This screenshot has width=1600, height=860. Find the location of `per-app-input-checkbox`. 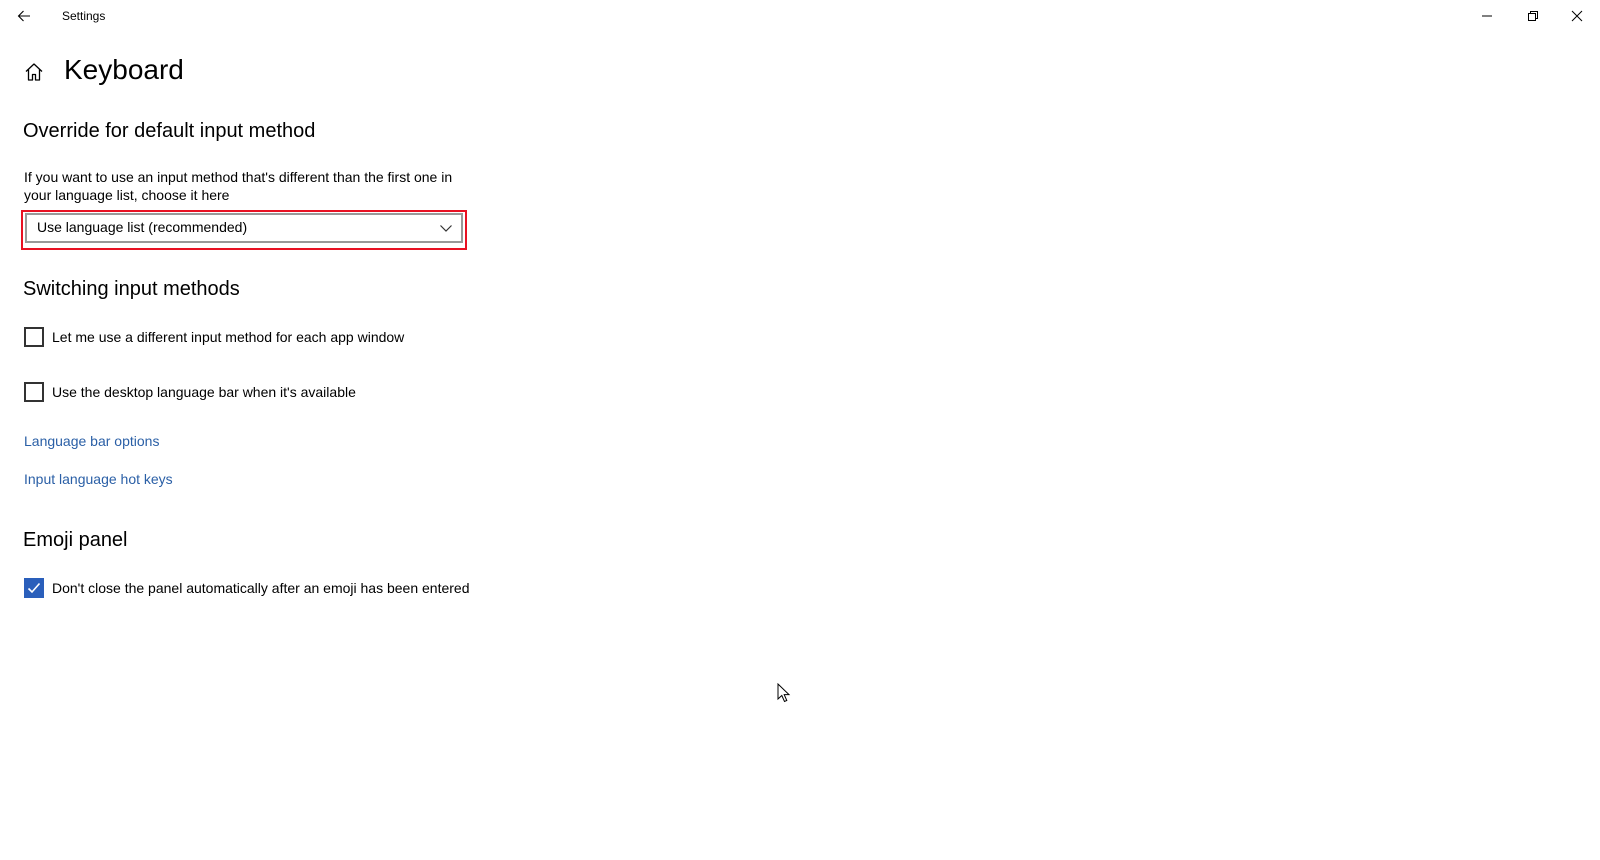

per-app-input-checkbox is located at coordinates (34, 337).